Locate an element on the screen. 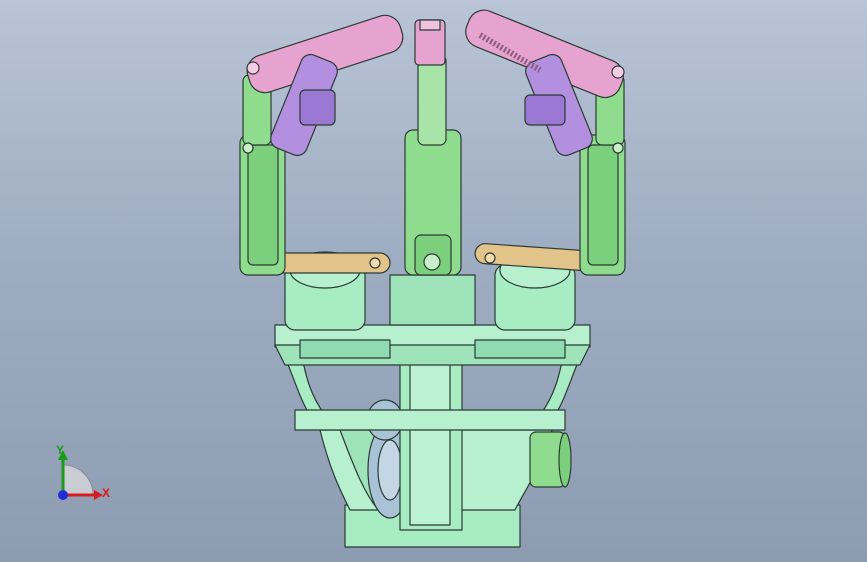  x-axis-label: X is located at coordinates (106, 493).